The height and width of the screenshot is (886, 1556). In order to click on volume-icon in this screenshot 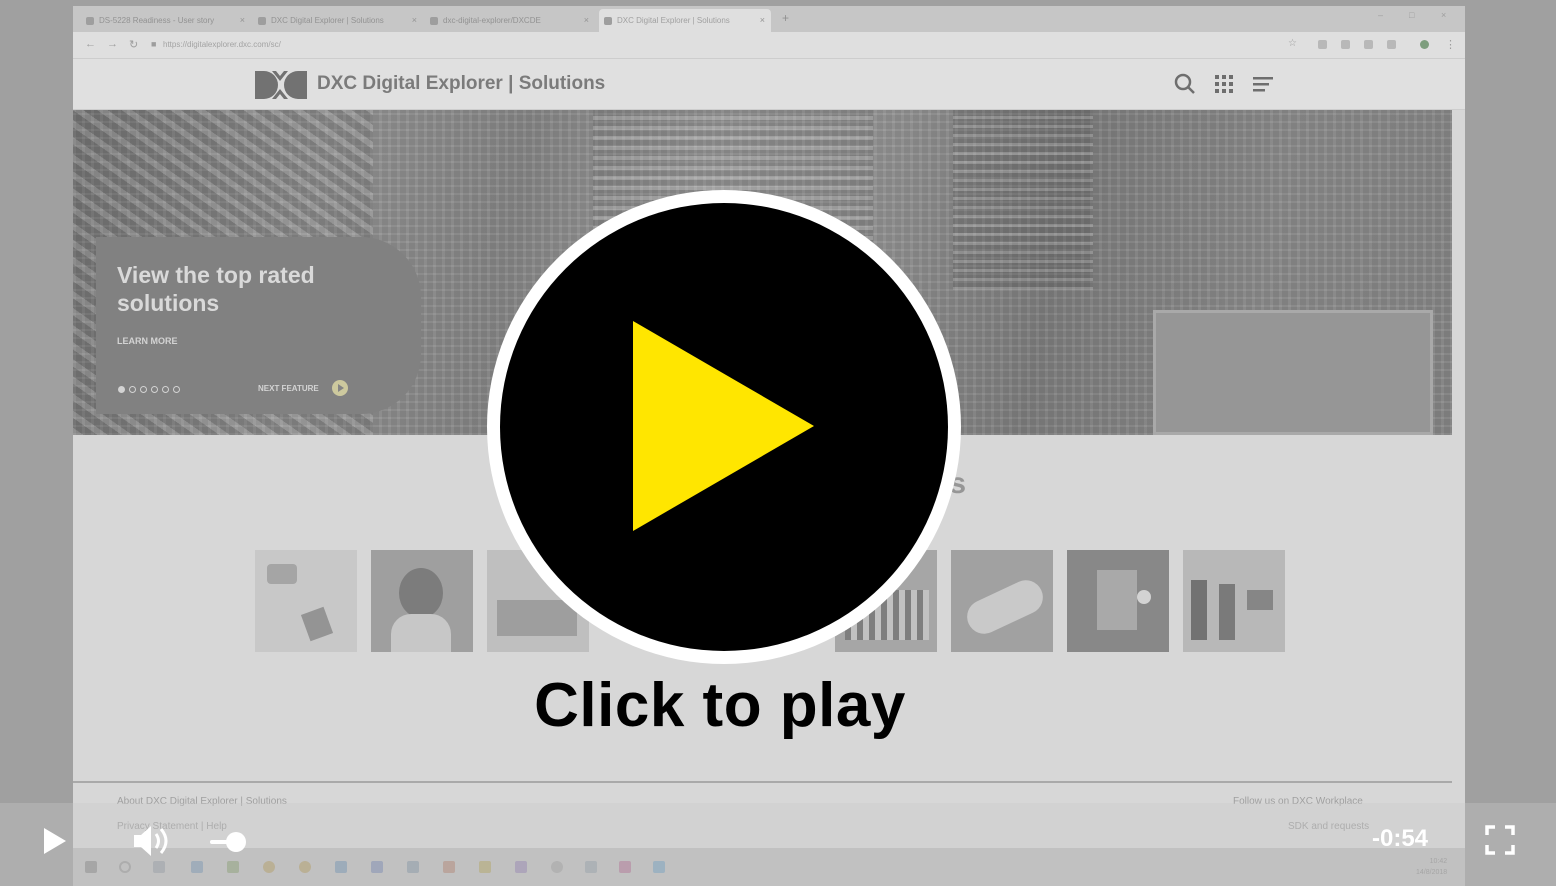, I will do `click(151, 841)`.